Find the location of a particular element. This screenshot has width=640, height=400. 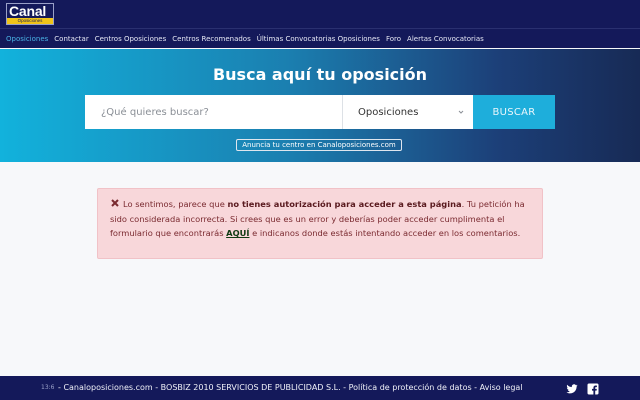

category-select-value: Oposiciones is located at coordinates (388, 112).